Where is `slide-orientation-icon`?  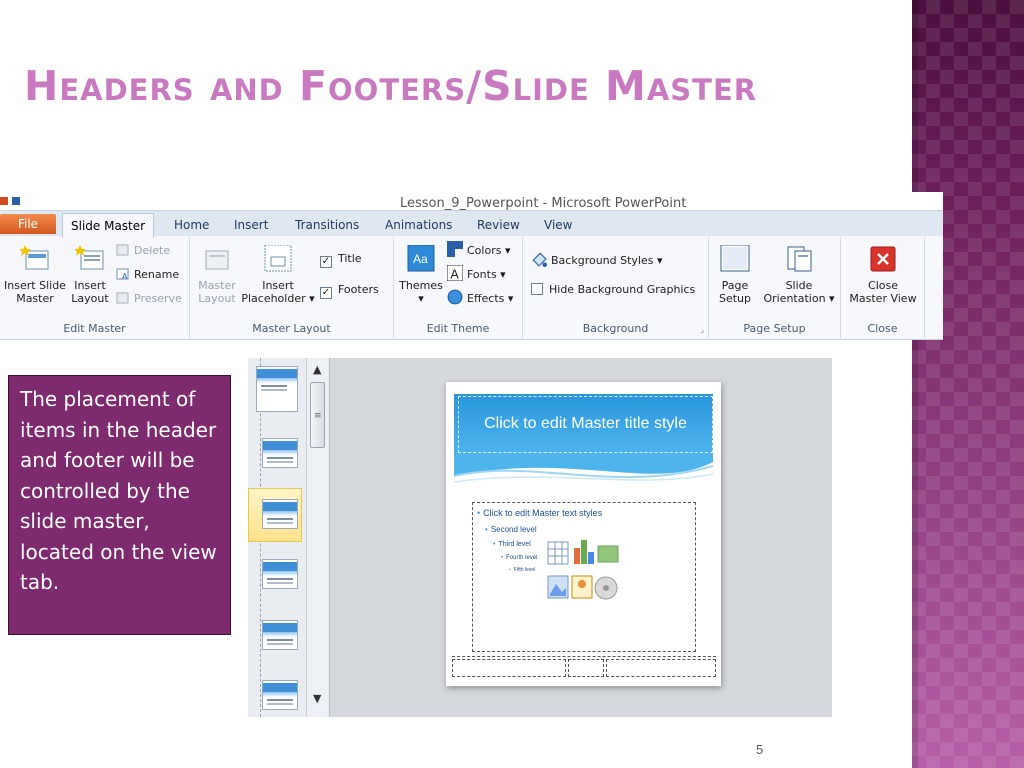
slide-orientation-icon is located at coordinates (799, 259).